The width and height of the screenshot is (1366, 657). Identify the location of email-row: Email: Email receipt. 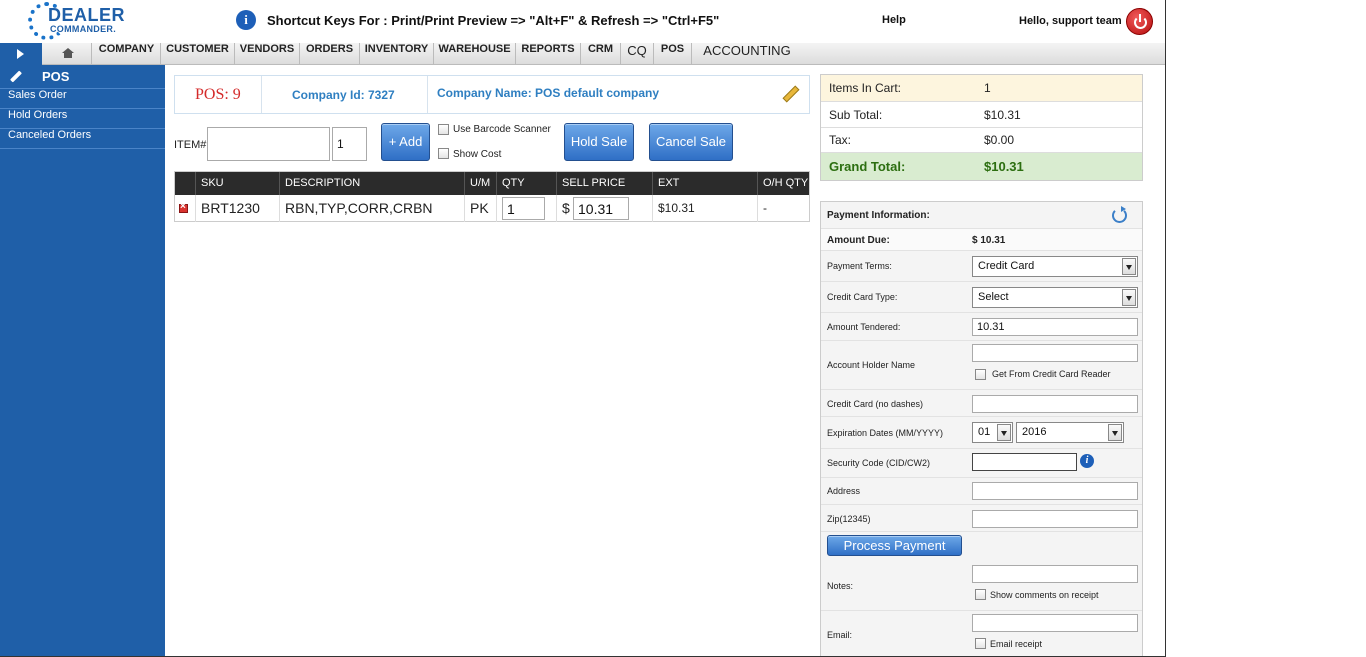
(981, 633).